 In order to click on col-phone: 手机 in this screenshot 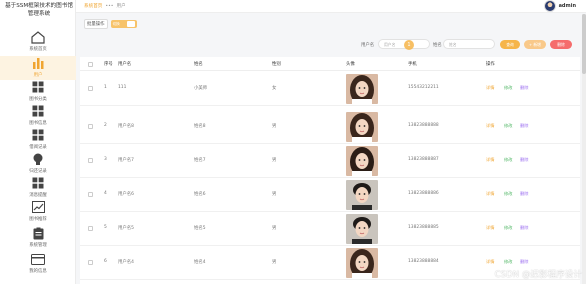, I will do `click(412, 64)`.